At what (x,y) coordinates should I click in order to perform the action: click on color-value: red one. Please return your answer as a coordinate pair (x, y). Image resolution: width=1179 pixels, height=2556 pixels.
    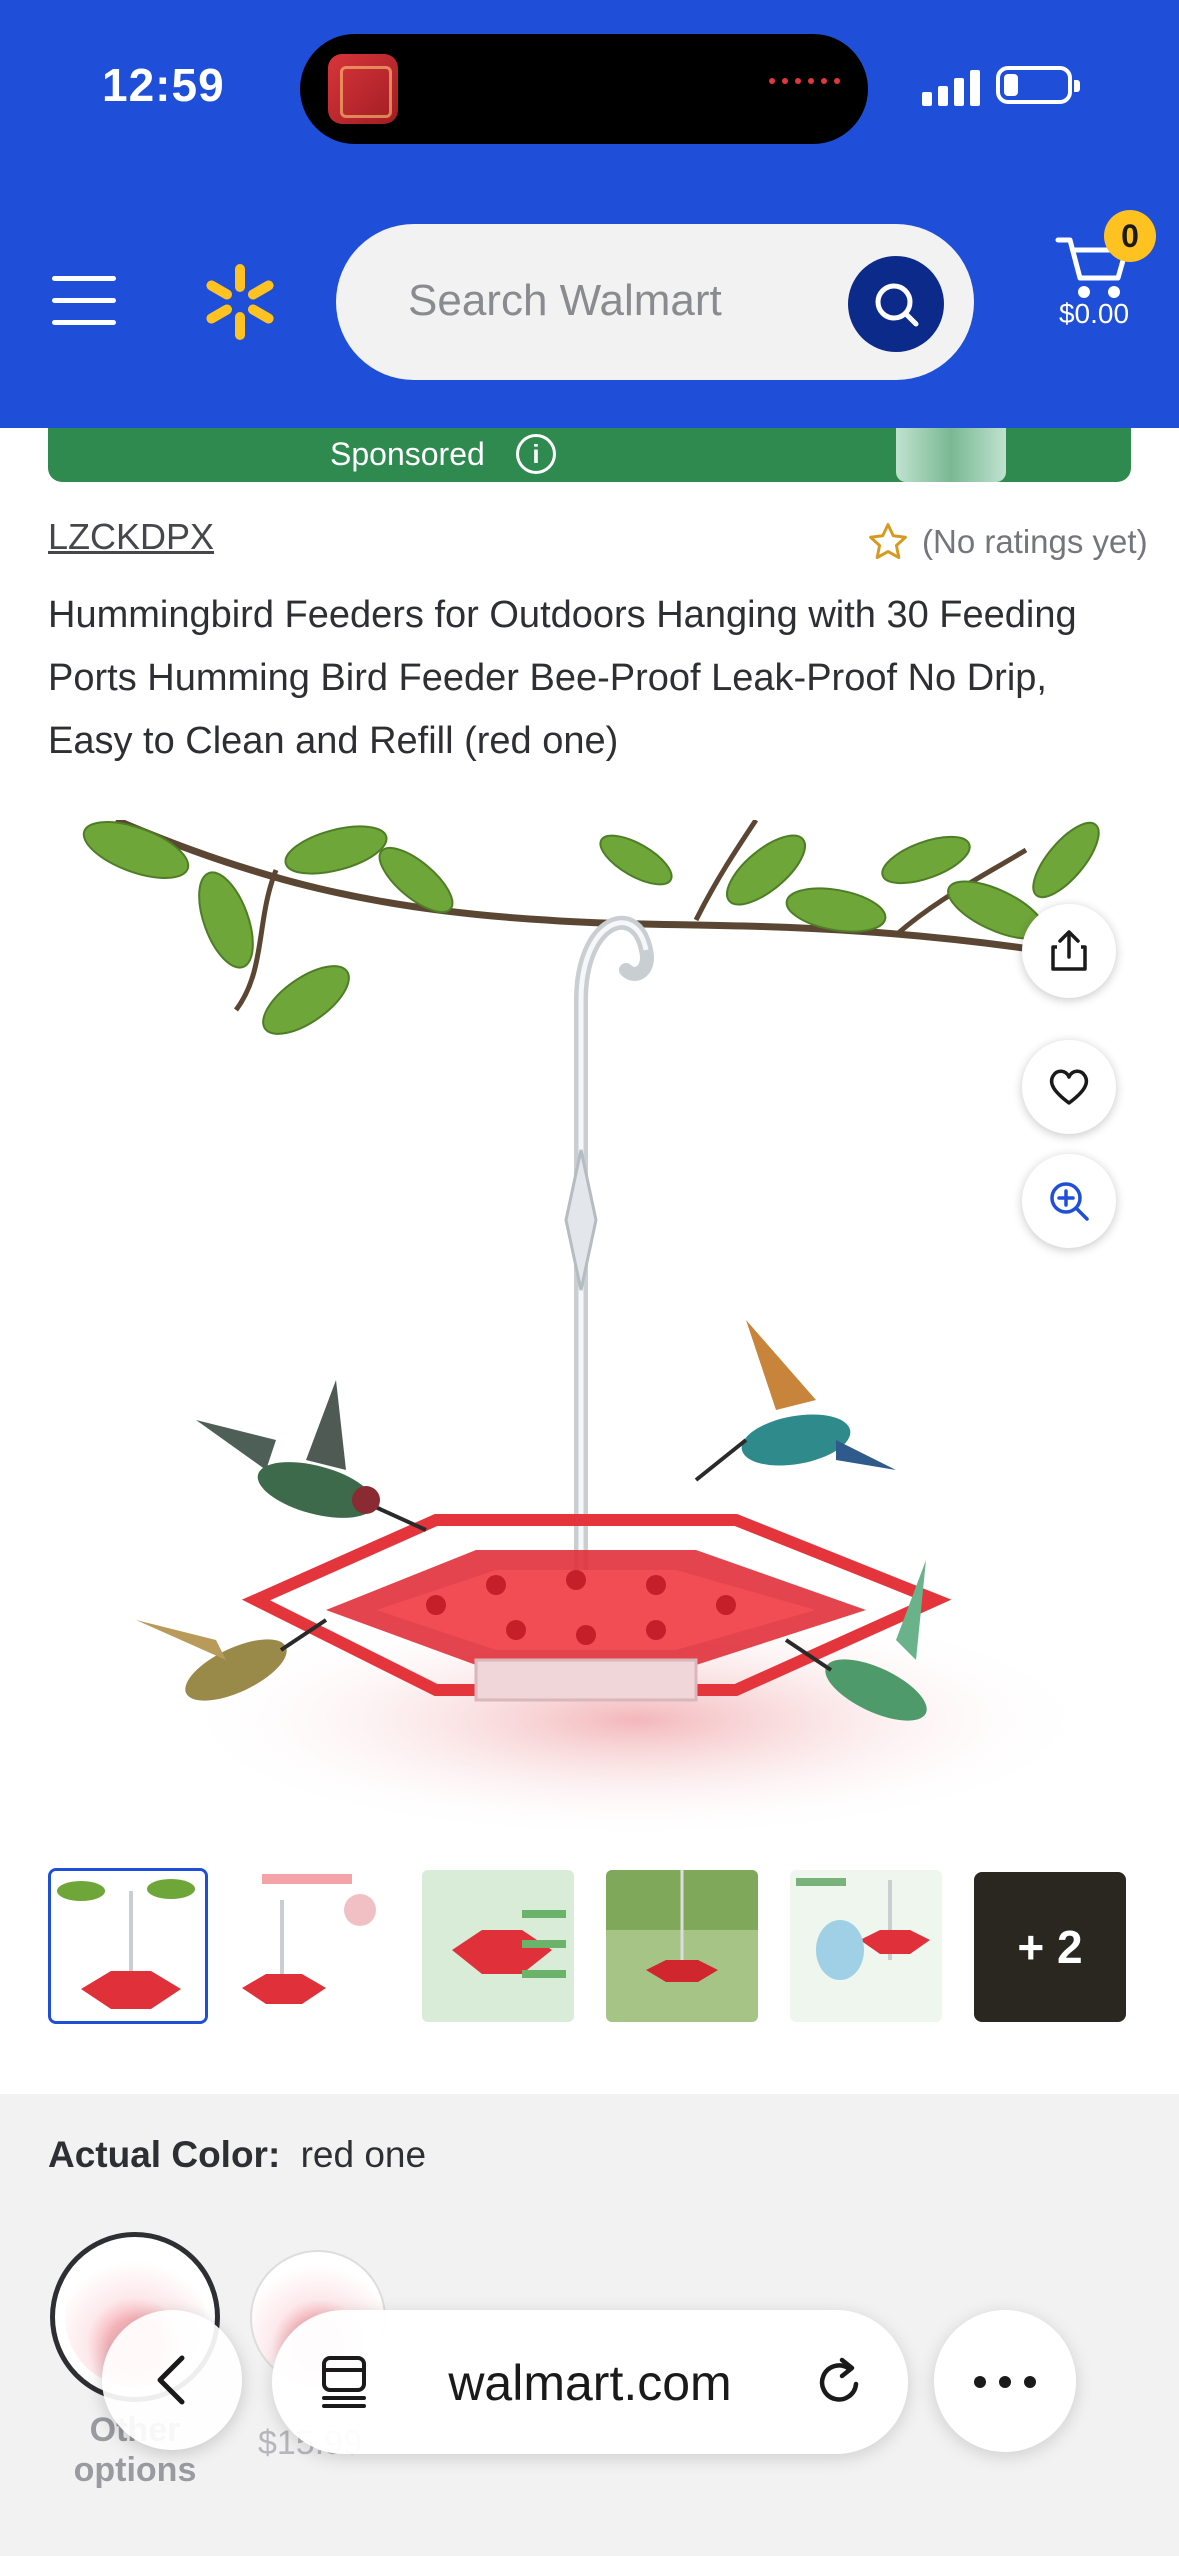
    Looking at the image, I should click on (363, 2154).